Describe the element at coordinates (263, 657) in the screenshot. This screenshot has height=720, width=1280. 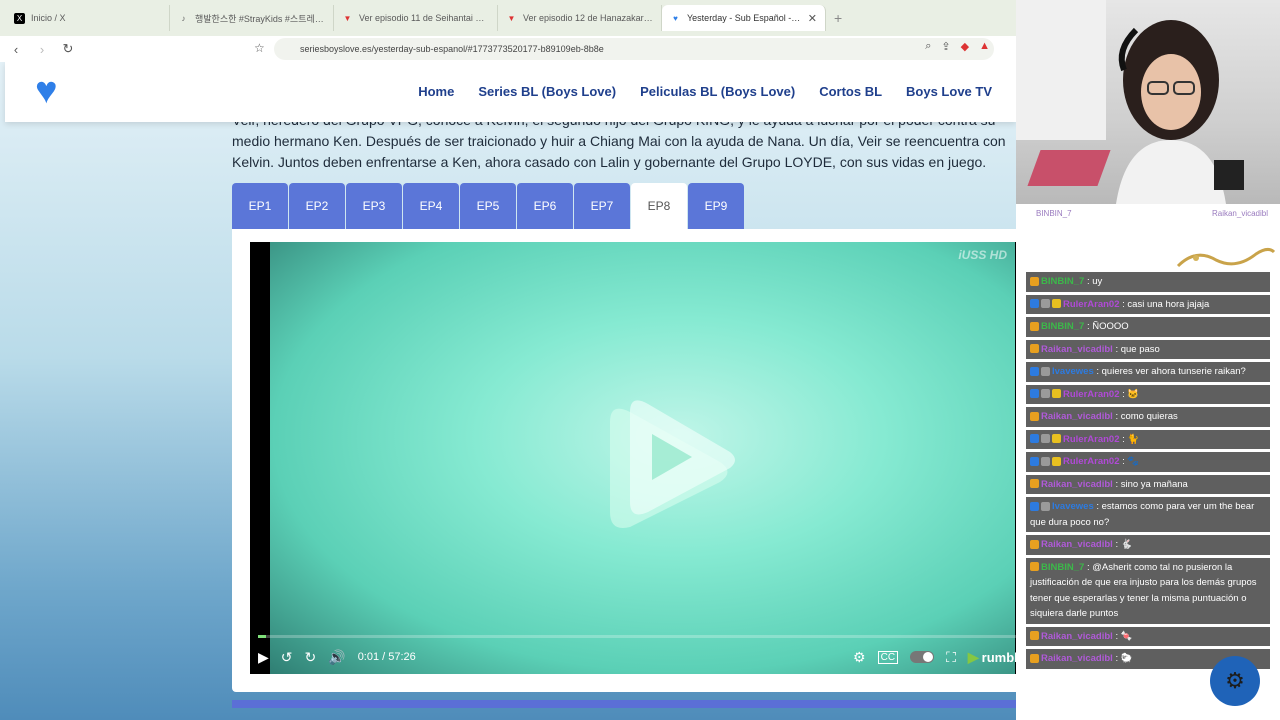
I see `play-icon: ▶` at that location.